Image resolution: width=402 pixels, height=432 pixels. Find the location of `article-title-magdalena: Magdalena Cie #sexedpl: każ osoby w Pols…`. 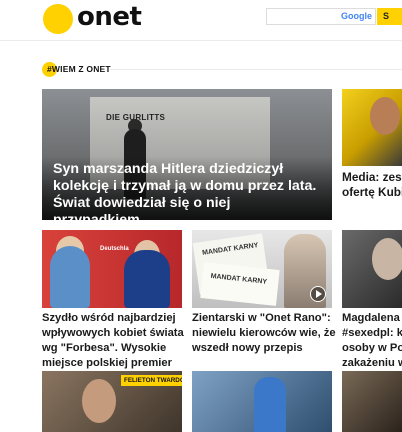

article-title-magdalena: Magdalena Cie #sexedpl: każ osoby w Pols… is located at coordinates (372, 341).